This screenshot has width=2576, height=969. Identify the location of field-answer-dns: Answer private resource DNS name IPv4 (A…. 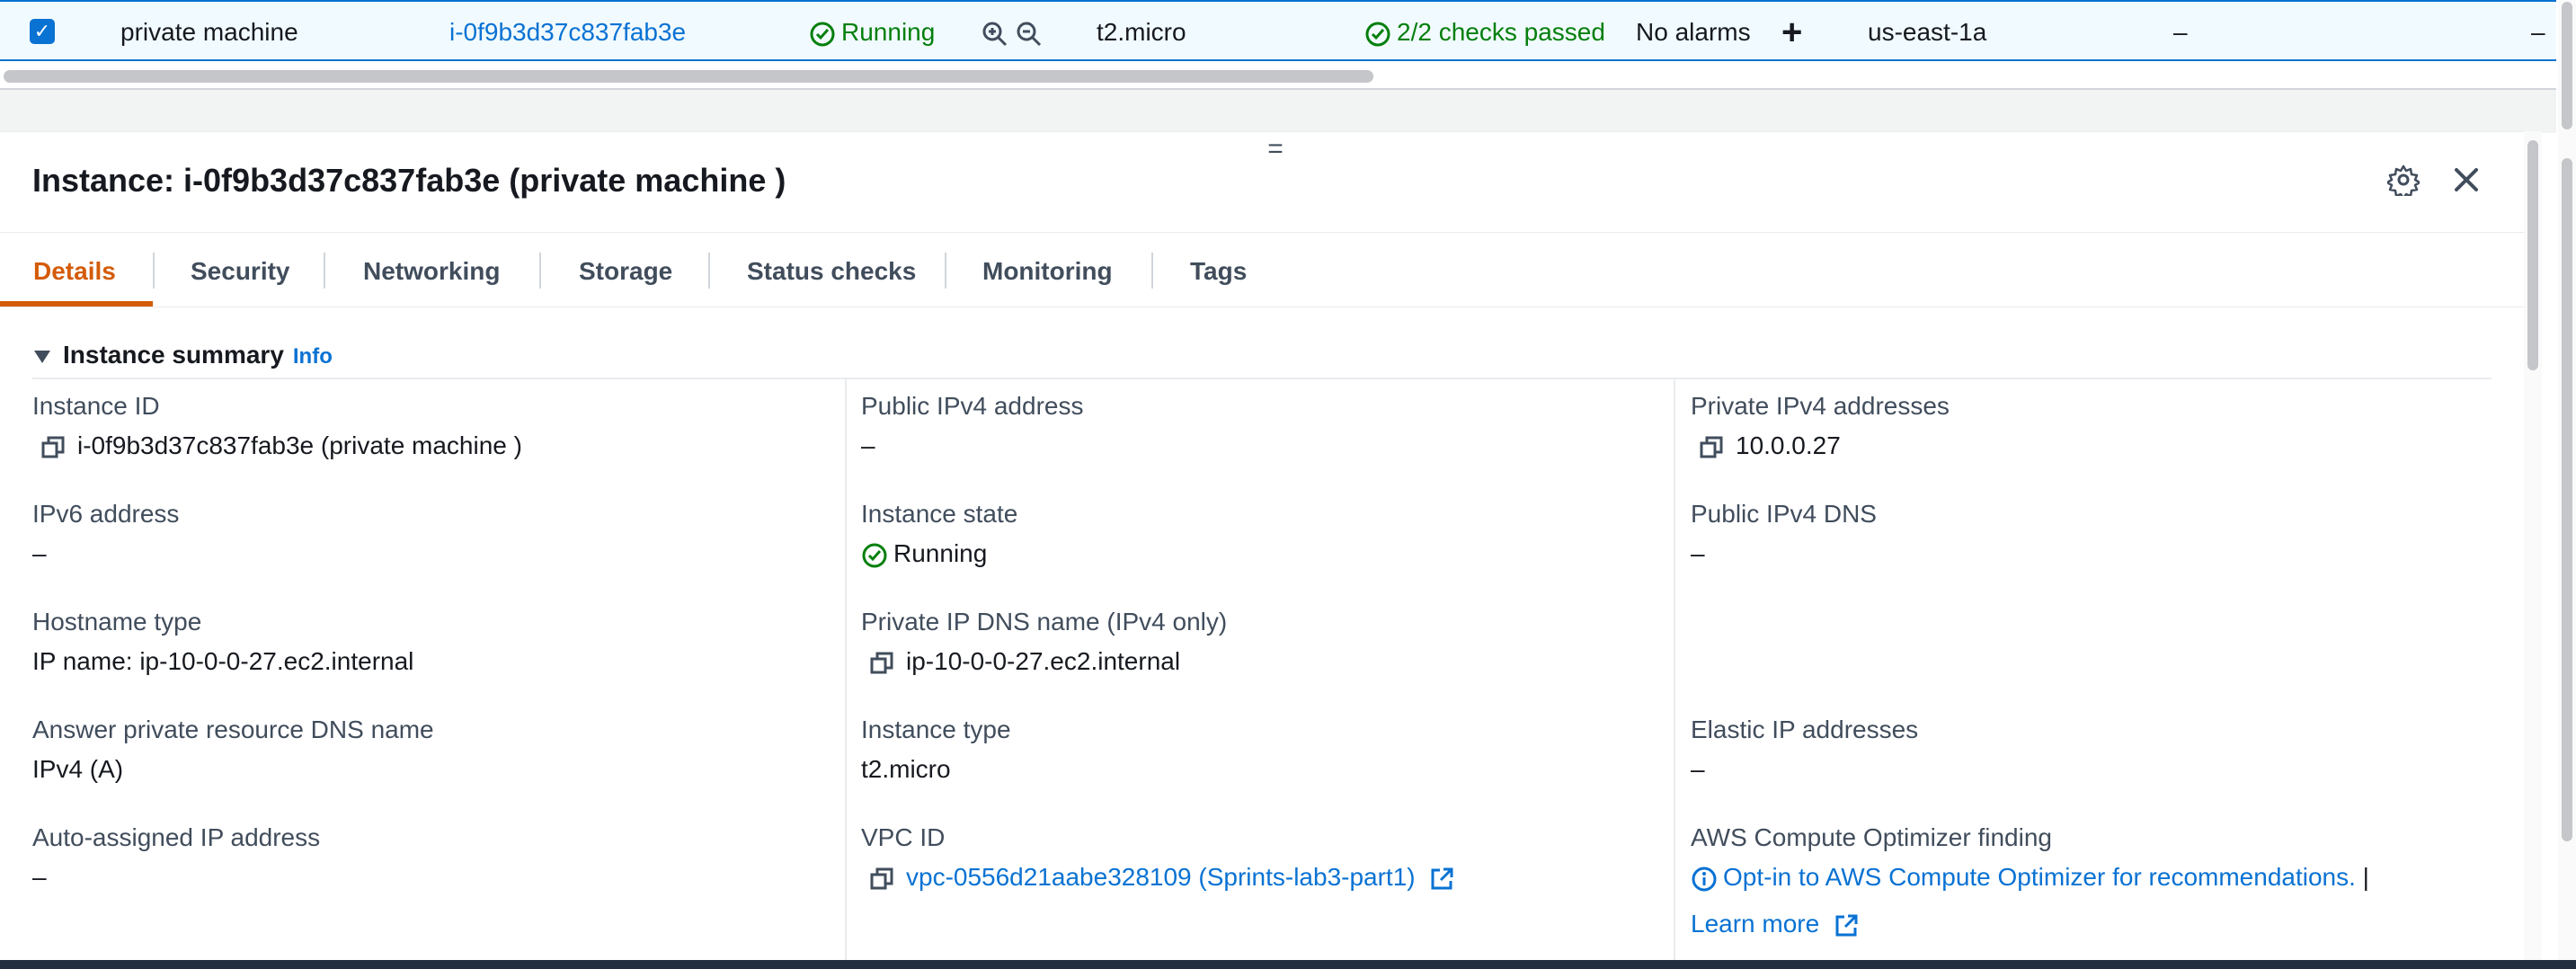
(436, 749).